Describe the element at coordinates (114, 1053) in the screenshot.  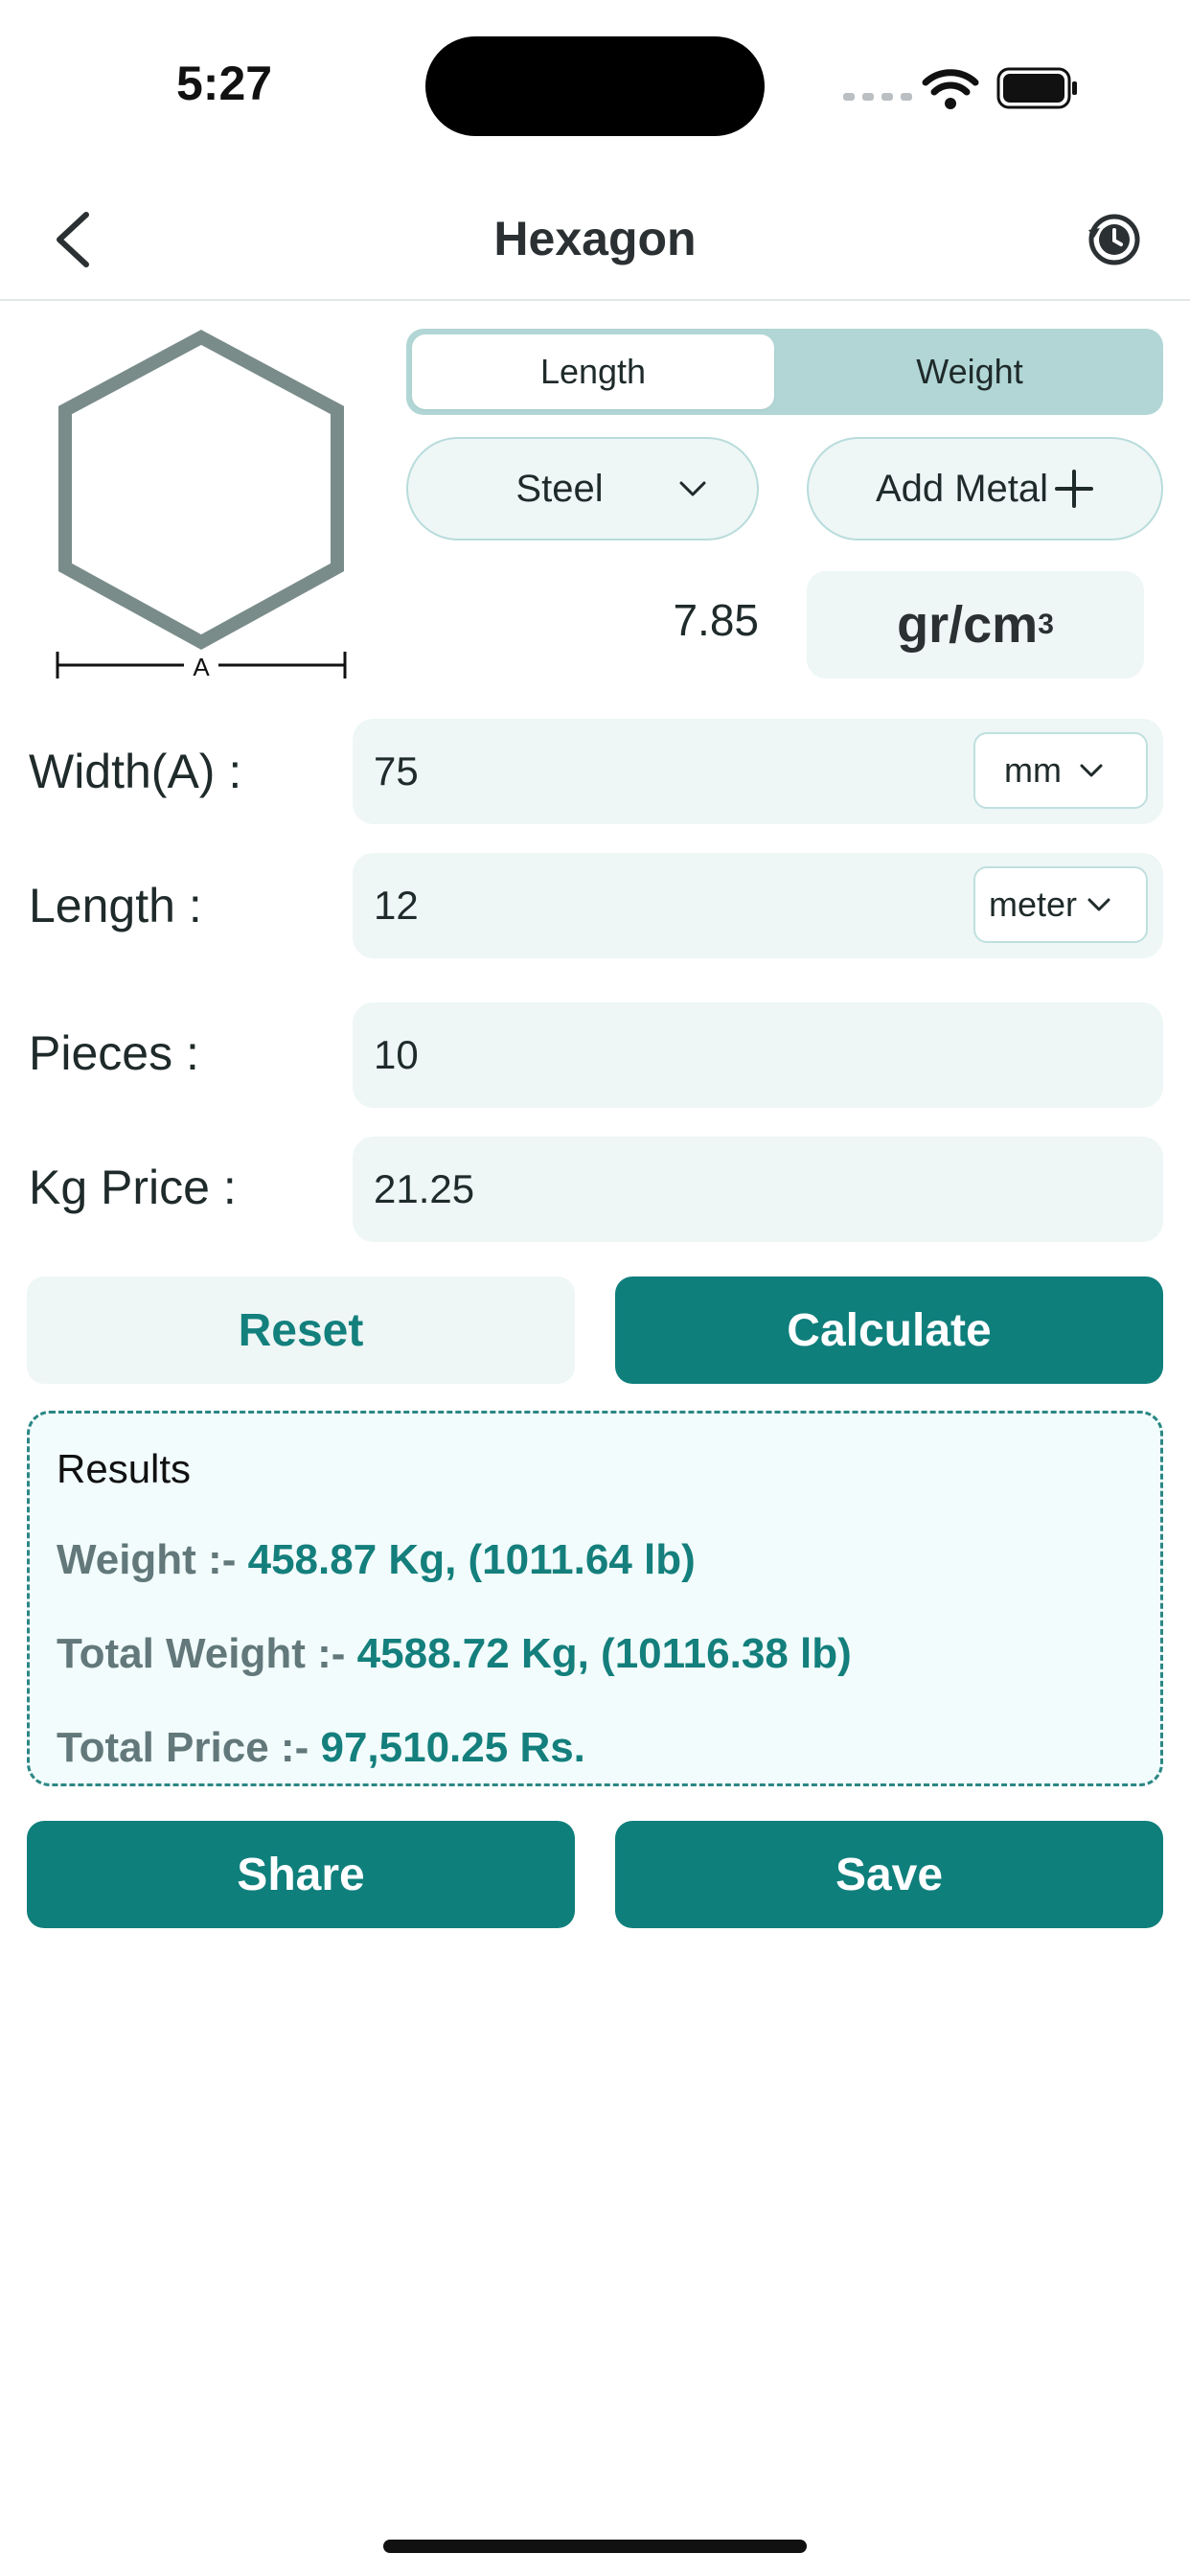
I see `pieces-label: Pieces :` at that location.